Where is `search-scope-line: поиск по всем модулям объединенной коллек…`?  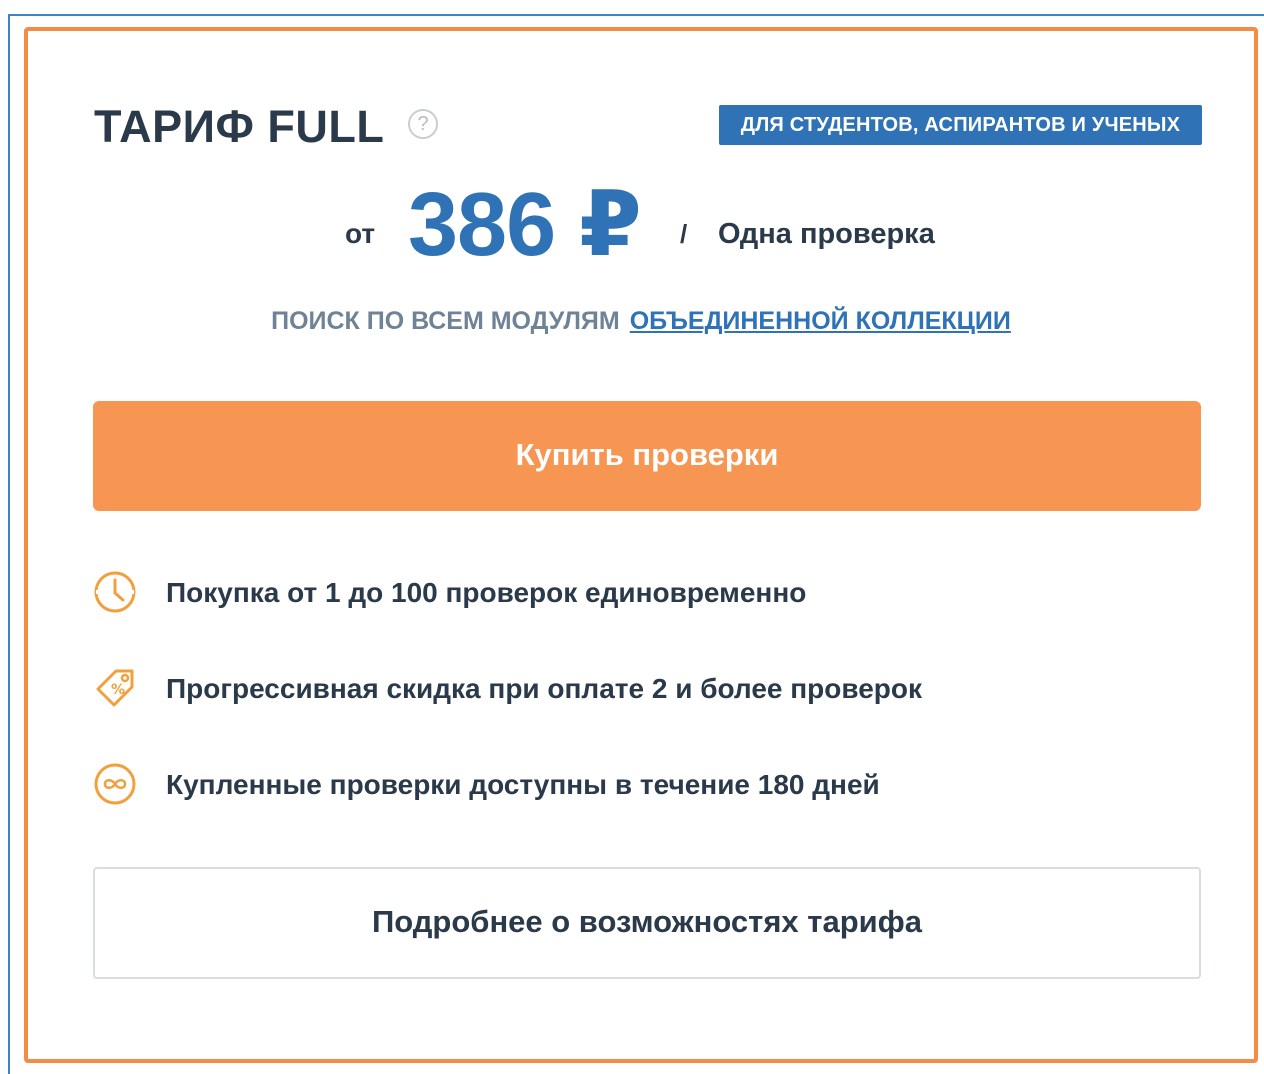
search-scope-line: поиск по всем модулям объединенной коллек… is located at coordinates (641, 321).